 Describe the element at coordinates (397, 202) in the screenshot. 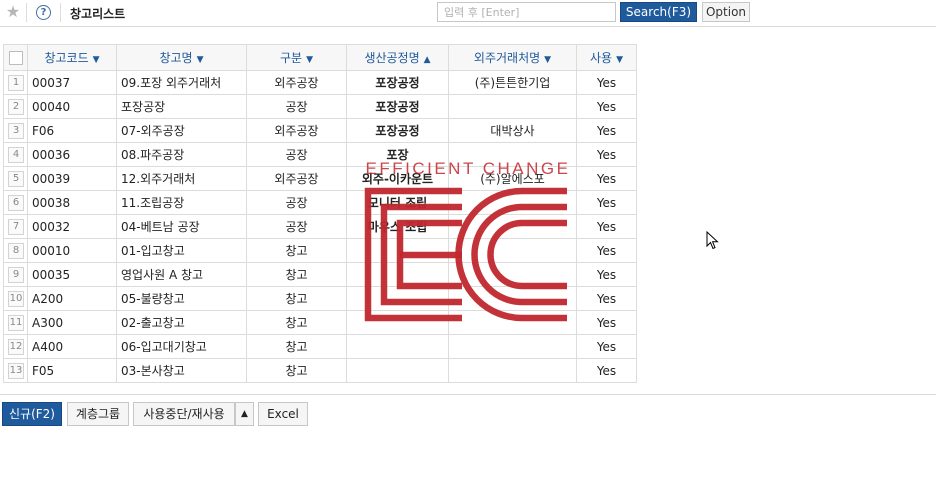

I see `cell-process: 모니터 조립` at that location.